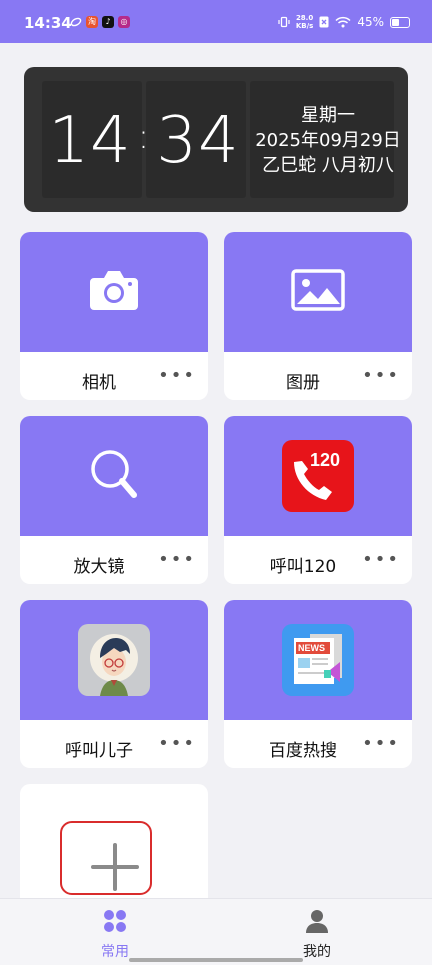  What do you see at coordinates (303, 751) in the screenshot?
I see `tile-label: 百度热搜` at bounding box center [303, 751].